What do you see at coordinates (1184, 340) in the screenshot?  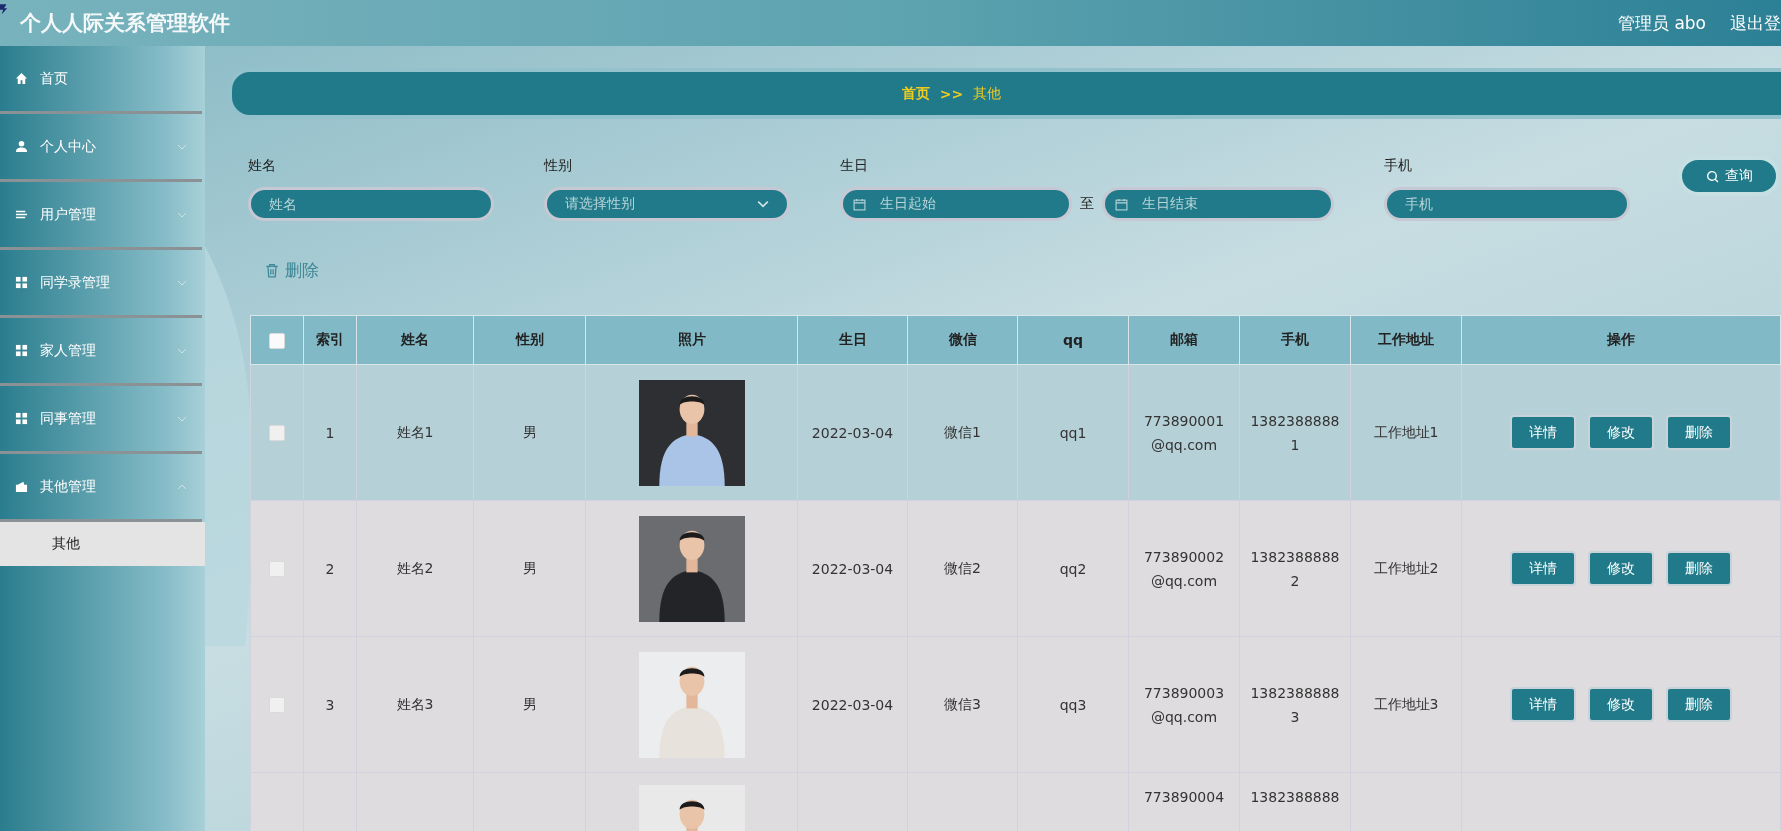 I see `column-header: 邮箱` at bounding box center [1184, 340].